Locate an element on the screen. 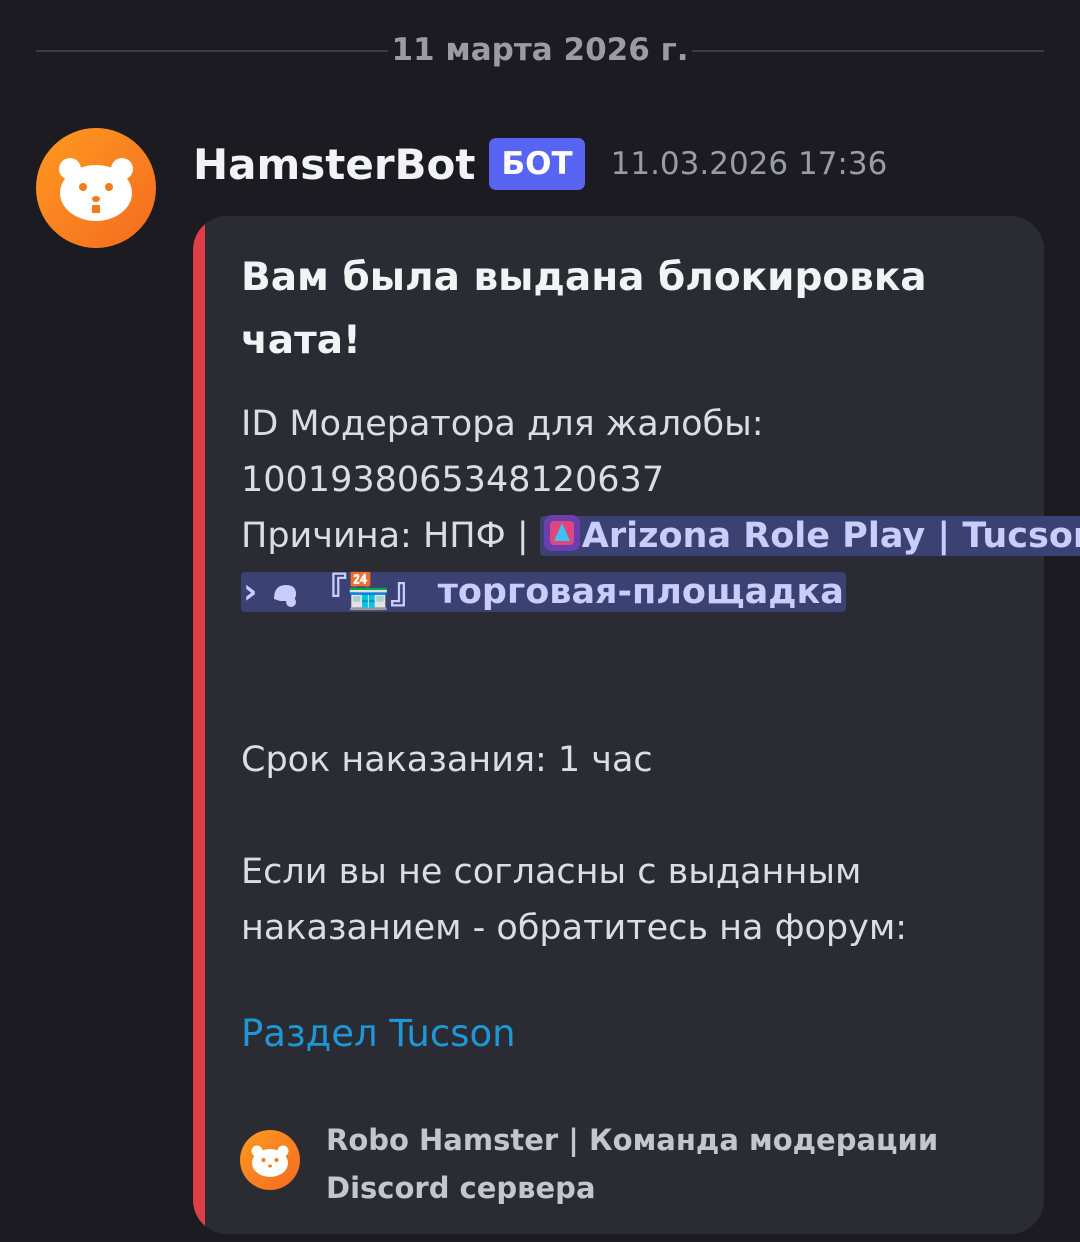 This screenshot has width=1080, height=1242. channel-mention: Arizona Role Play | Tucson is located at coordinates (809, 535).